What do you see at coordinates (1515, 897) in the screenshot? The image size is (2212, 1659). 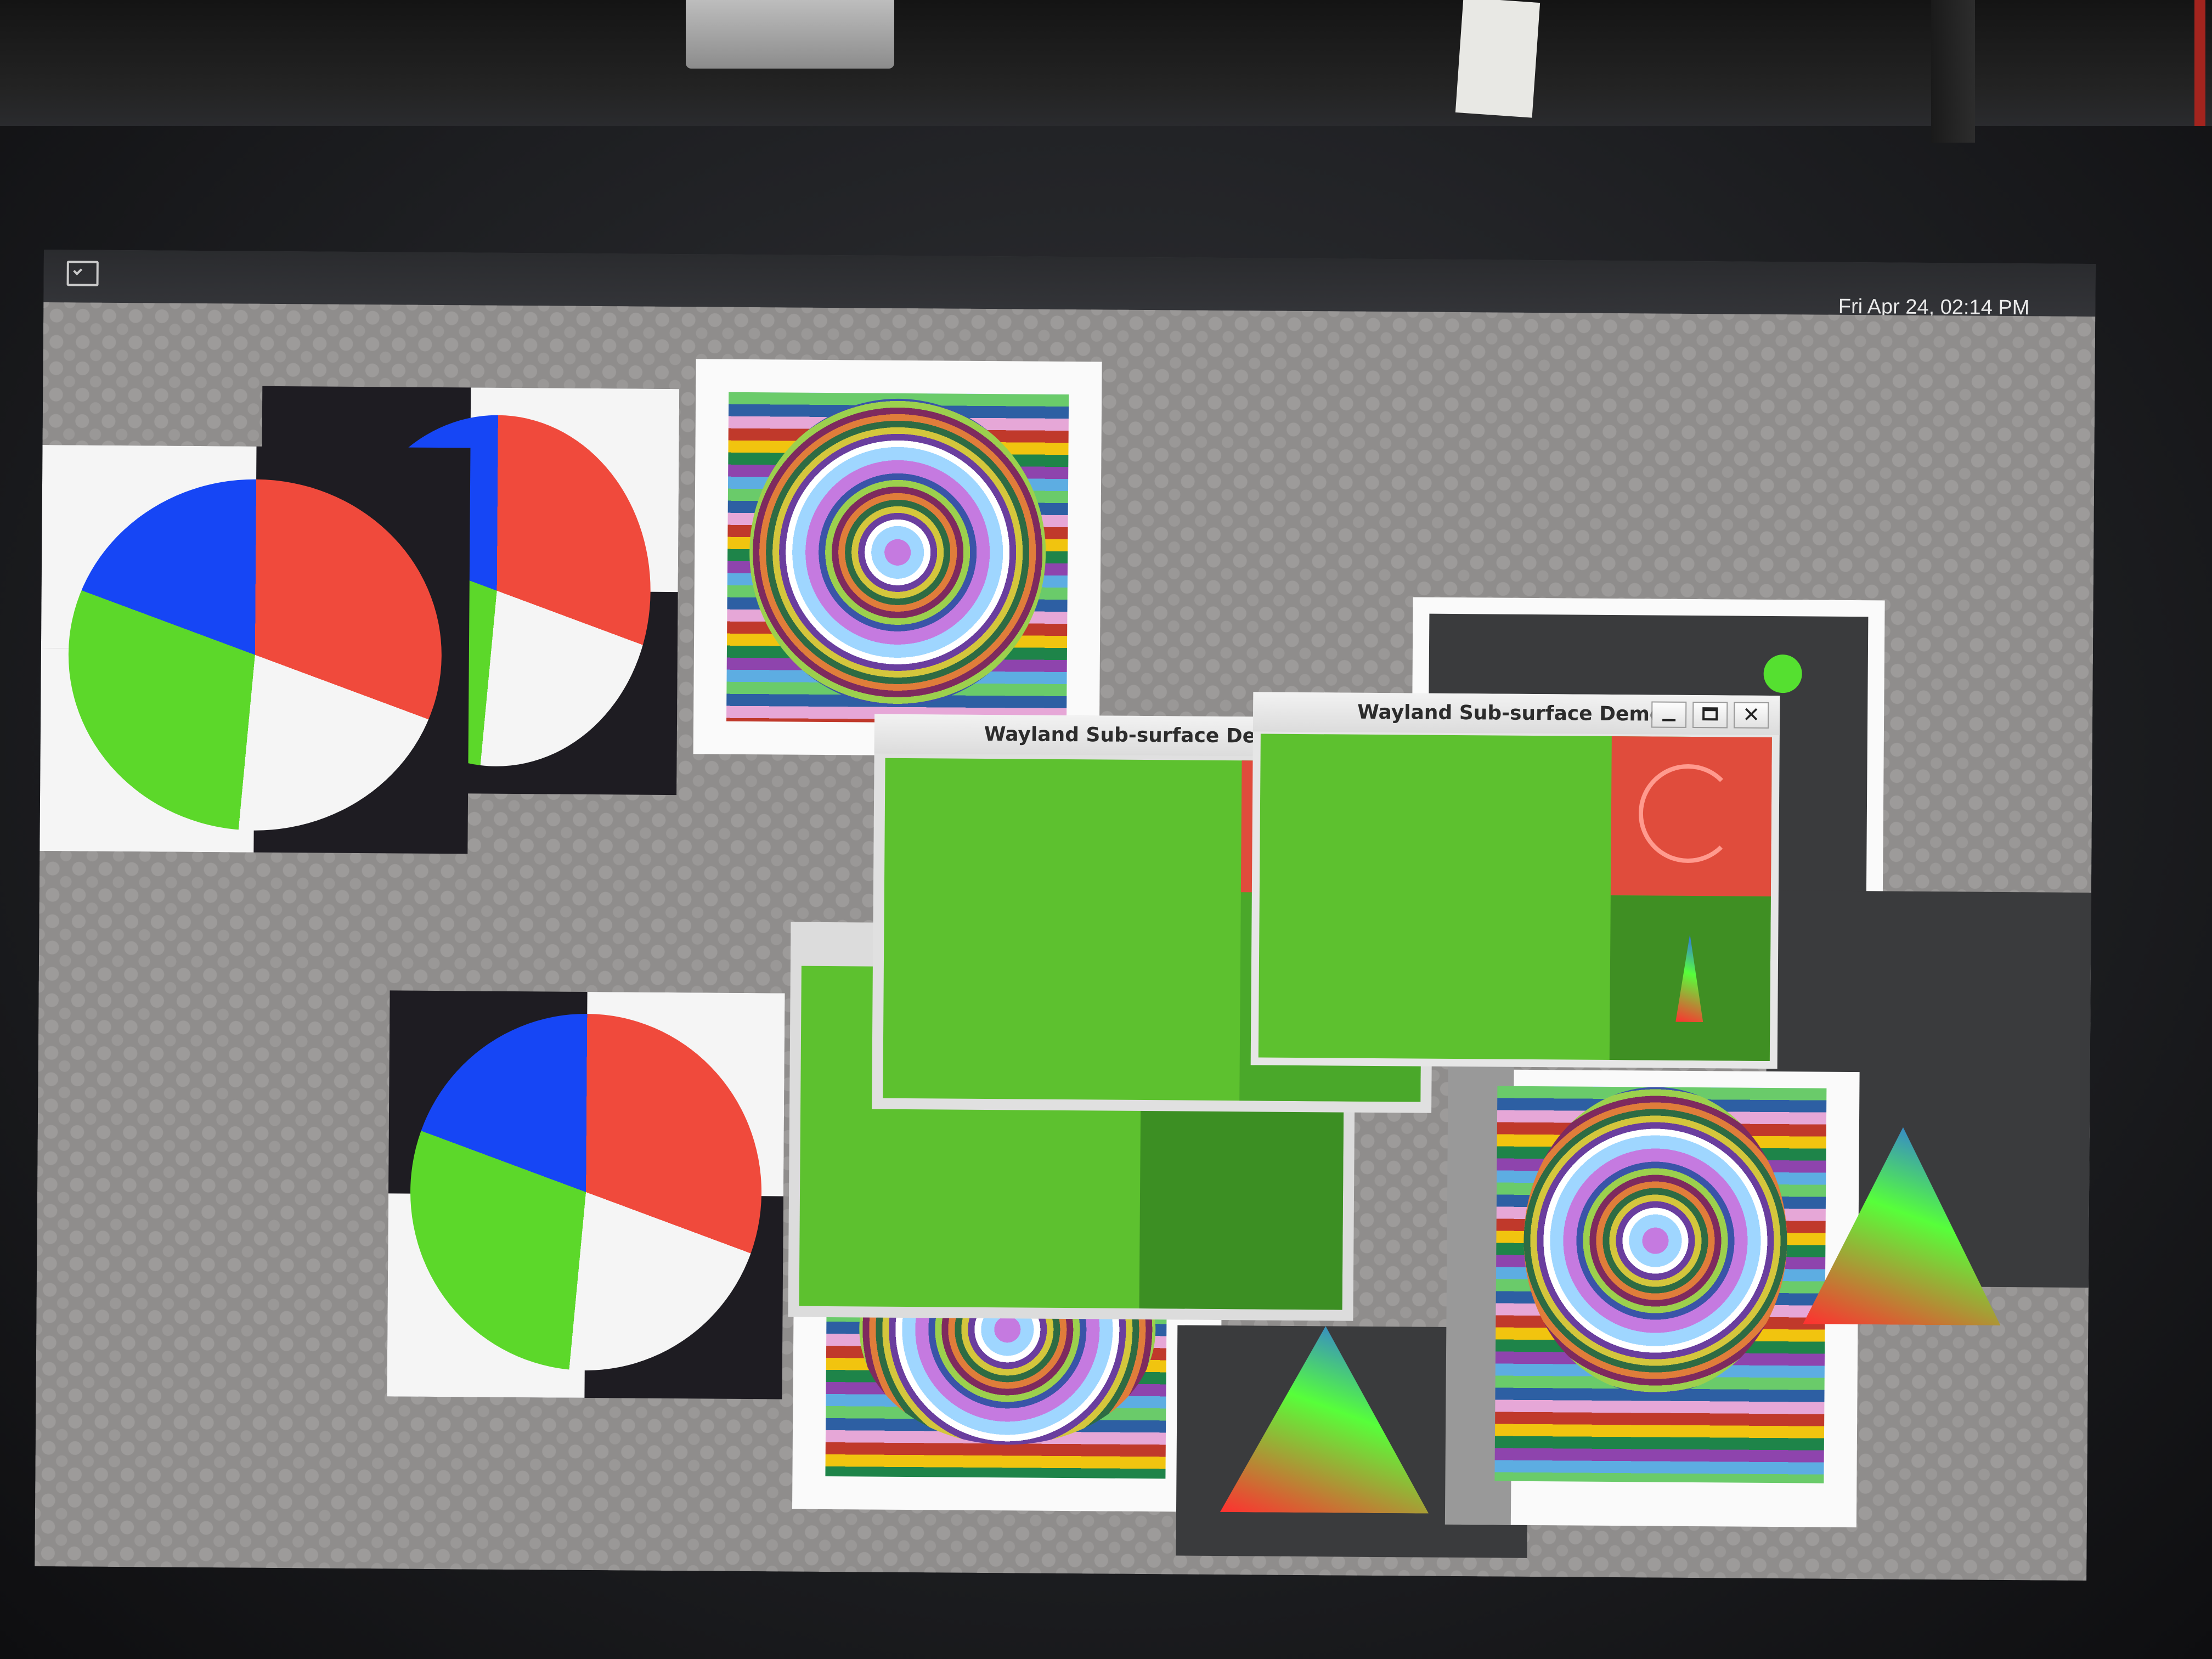 I see `window-content` at bounding box center [1515, 897].